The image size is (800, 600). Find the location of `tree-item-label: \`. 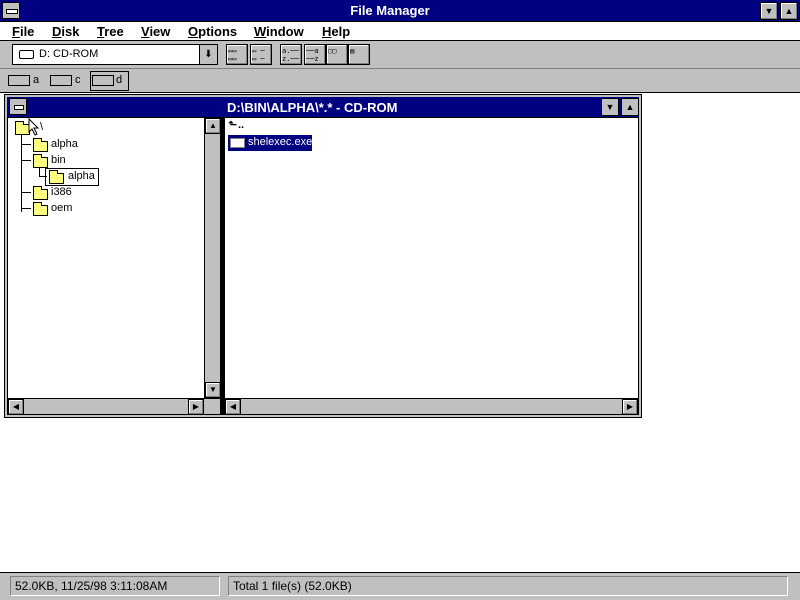

tree-item-label: \ is located at coordinates (42, 127).